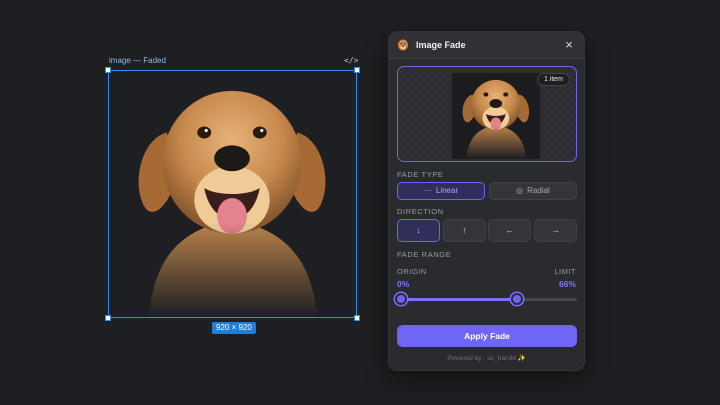 The height and width of the screenshot is (405, 720). I want to click on fade-range-track, so click(489, 299).